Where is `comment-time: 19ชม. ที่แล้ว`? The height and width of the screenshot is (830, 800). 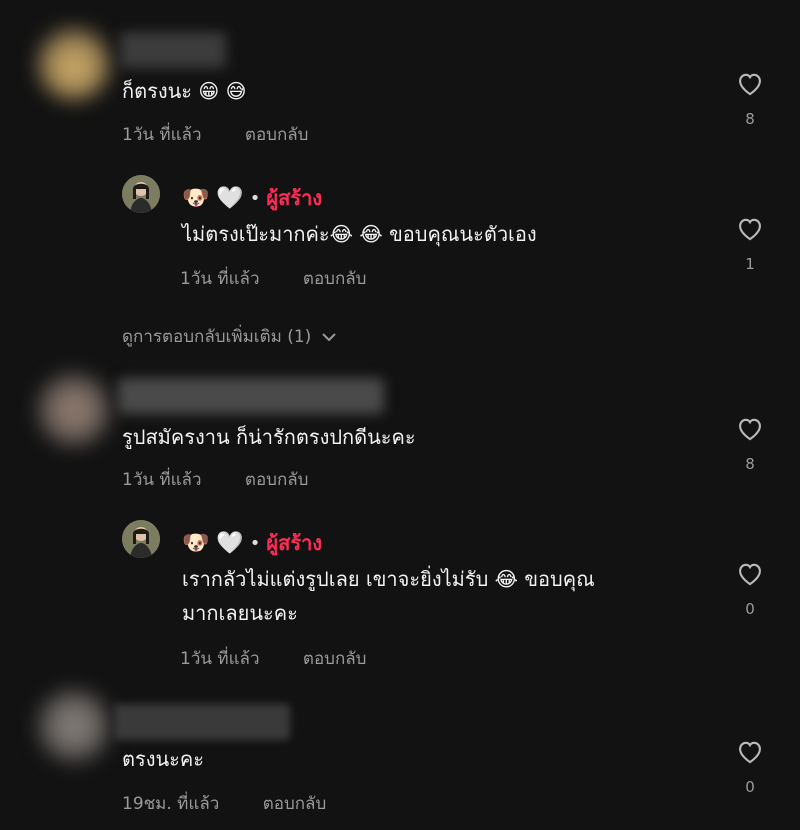 comment-time: 19ชม. ที่แล้ว is located at coordinates (171, 804).